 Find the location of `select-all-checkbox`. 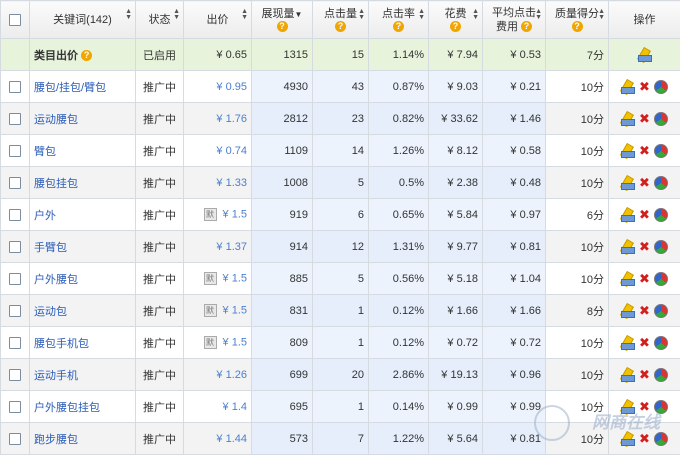

select-all-checkbox is located at coordinates (15, 20).